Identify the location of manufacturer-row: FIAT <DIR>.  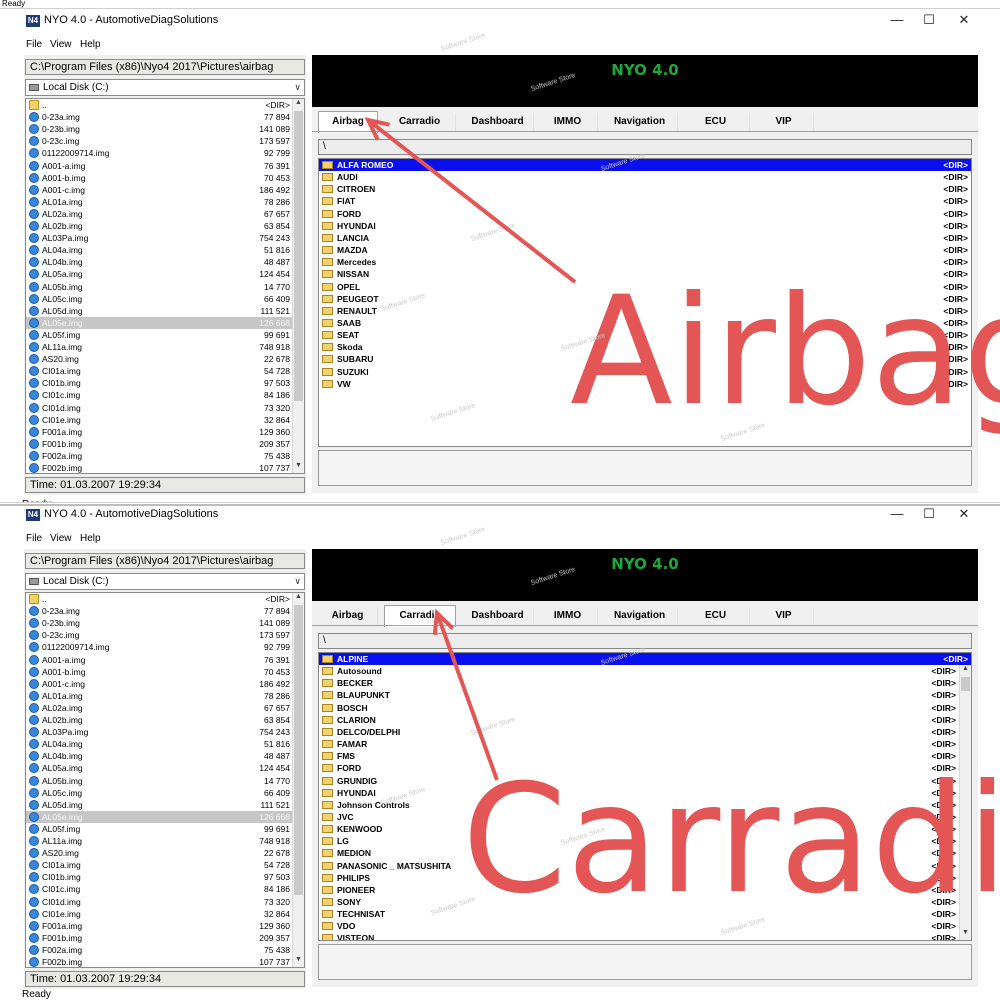
(645, 201).